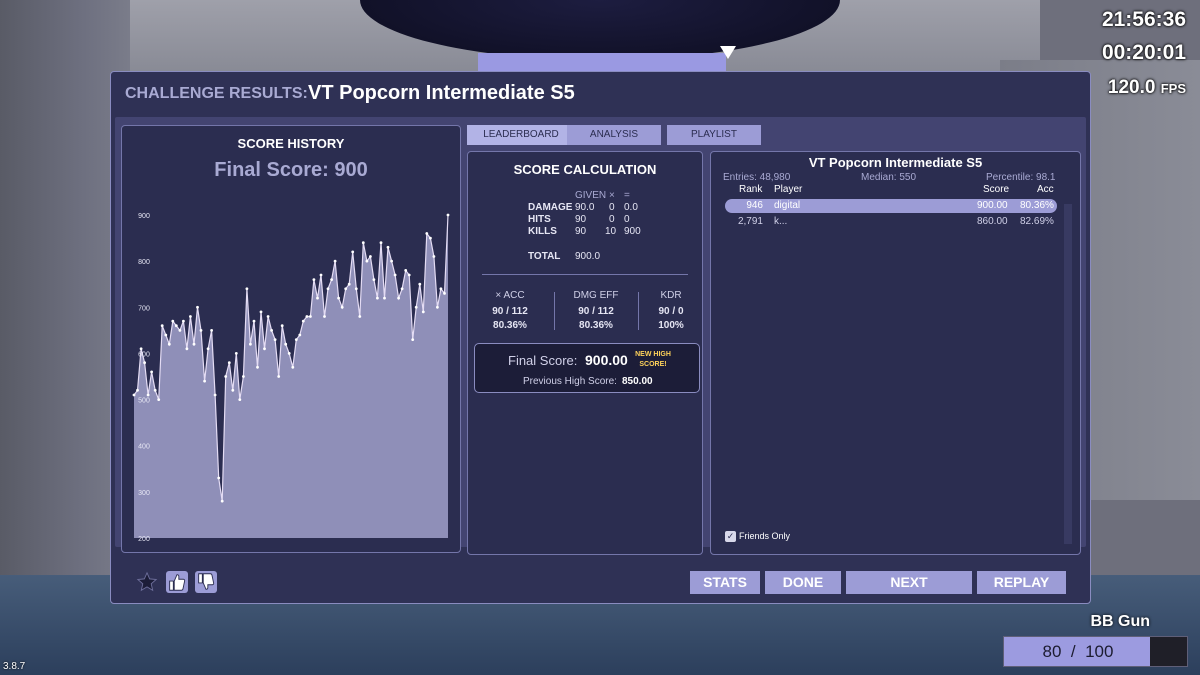 This screenshot has height=675, width=1200. Describe the element at coordinates (591, 195) in the screenshot. I see `calc-head-given: GIVEN` at that location.